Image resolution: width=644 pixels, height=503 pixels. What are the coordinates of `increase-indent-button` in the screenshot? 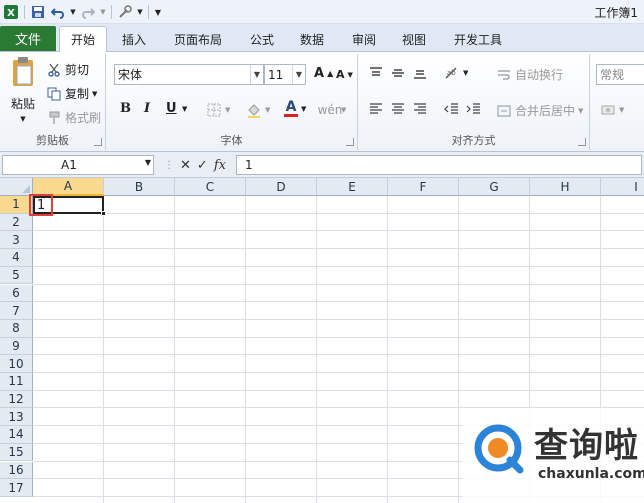 It's located at (474, 109).